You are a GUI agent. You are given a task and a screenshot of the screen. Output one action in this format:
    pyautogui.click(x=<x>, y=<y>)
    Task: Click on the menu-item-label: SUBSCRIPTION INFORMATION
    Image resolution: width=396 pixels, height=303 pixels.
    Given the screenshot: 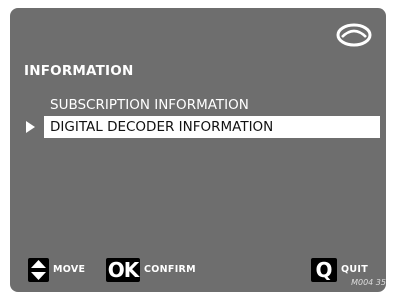 What is the action you would take?
    pyautogui.click(x=149, y=105)
    